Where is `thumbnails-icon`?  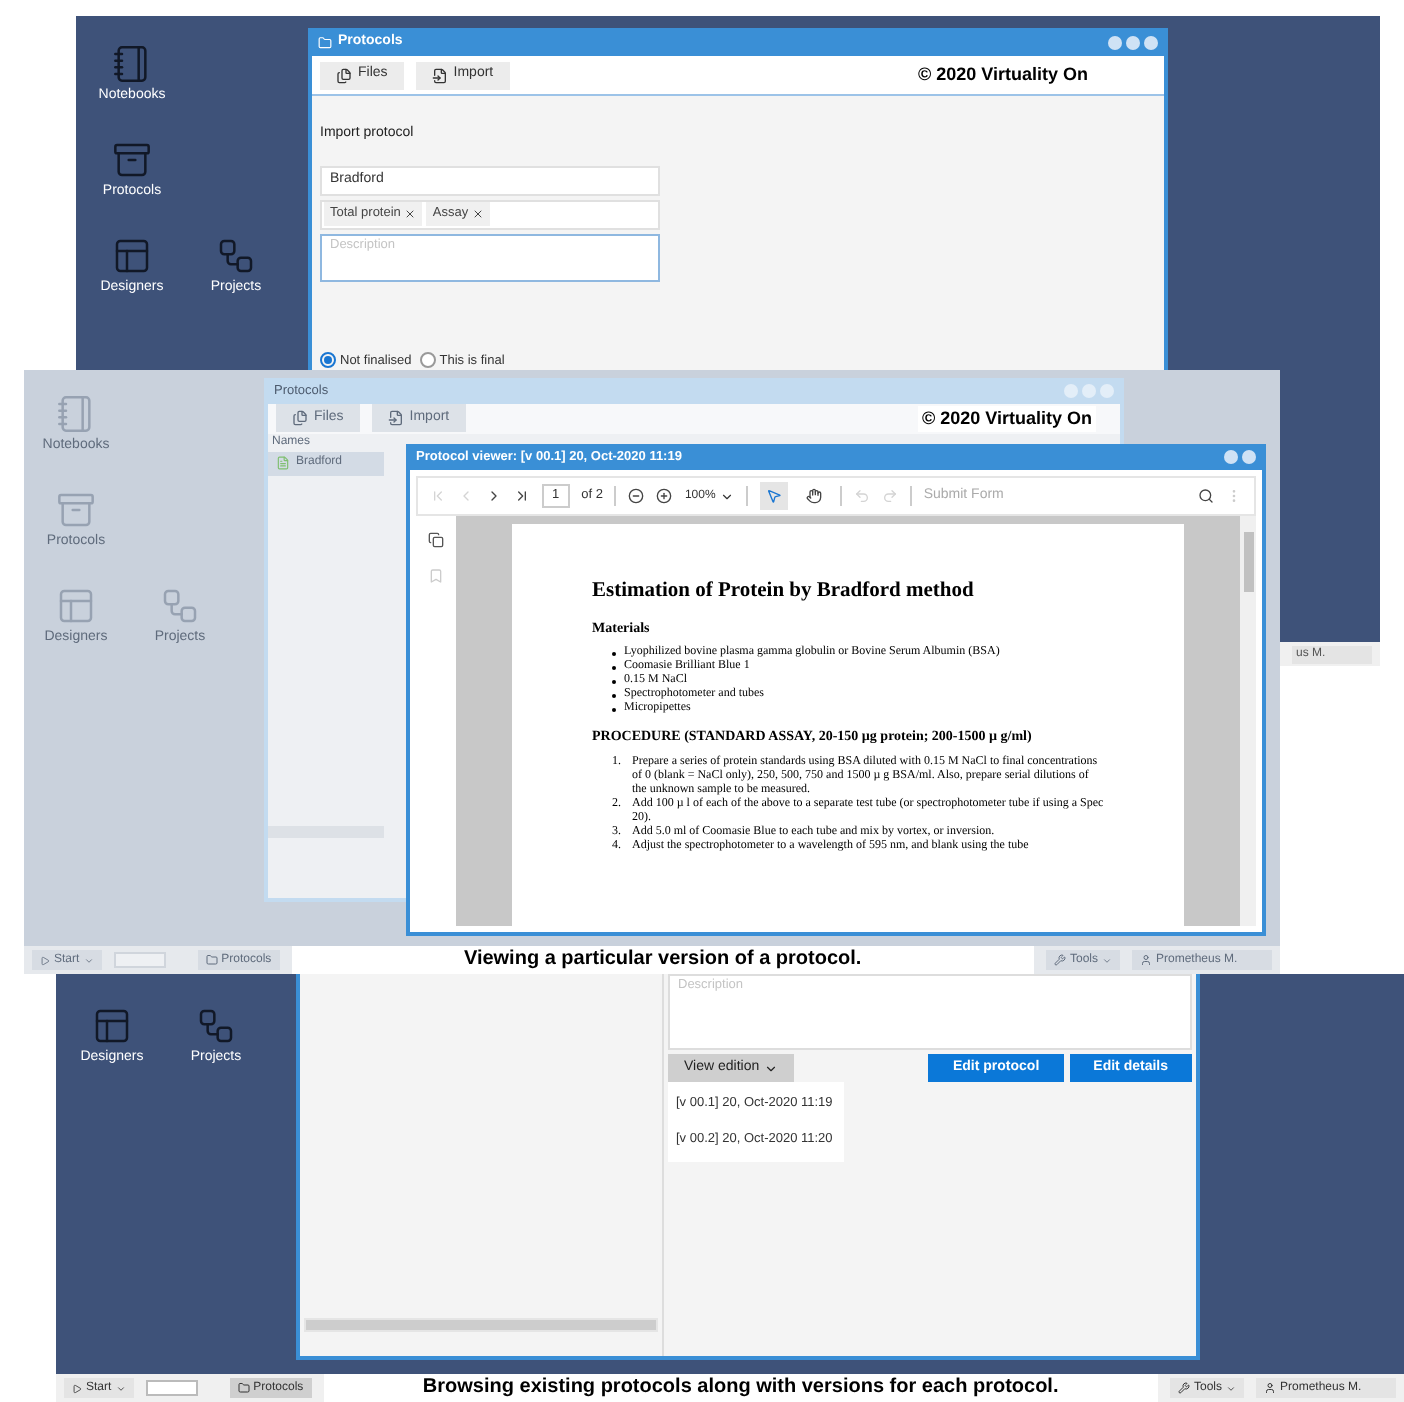
thumbnails-icon is located at coordinates (436, 540).